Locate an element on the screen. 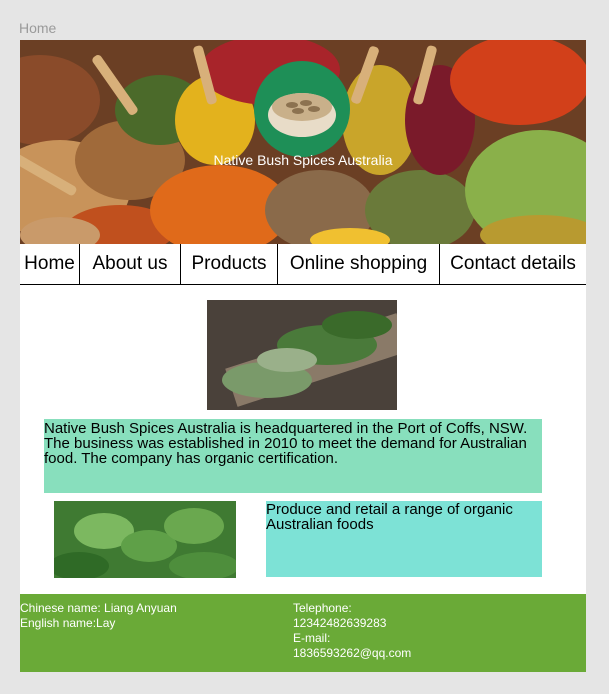  english-name: English name:Lay is located at coordinates (68, 623).